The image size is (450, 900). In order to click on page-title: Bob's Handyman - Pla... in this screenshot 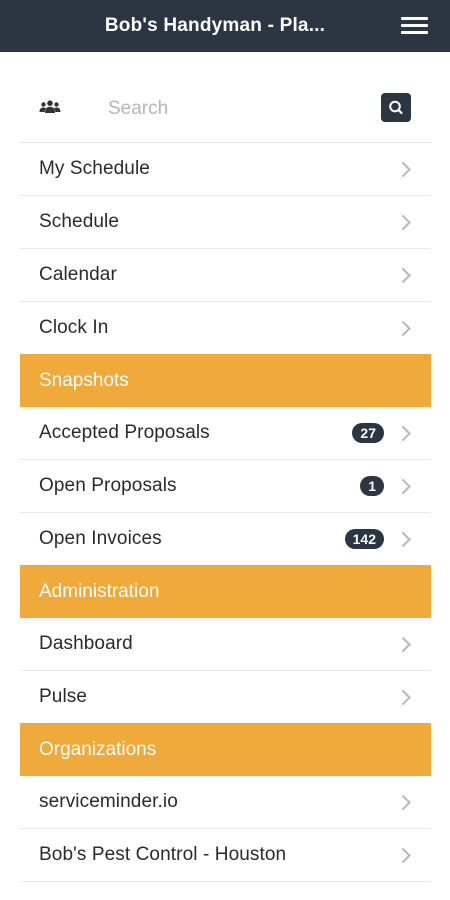, I will do `click(215, 25)`.